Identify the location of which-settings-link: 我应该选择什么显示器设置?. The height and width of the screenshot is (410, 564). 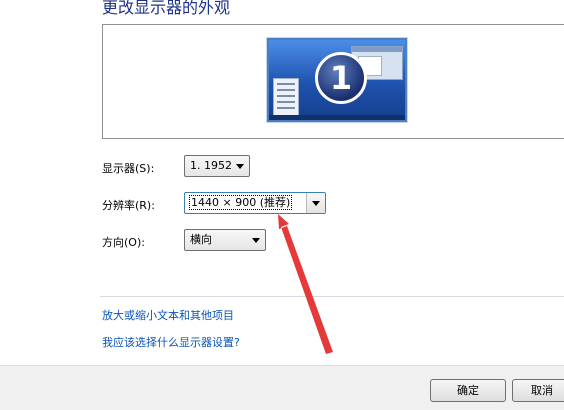
(171, 342).